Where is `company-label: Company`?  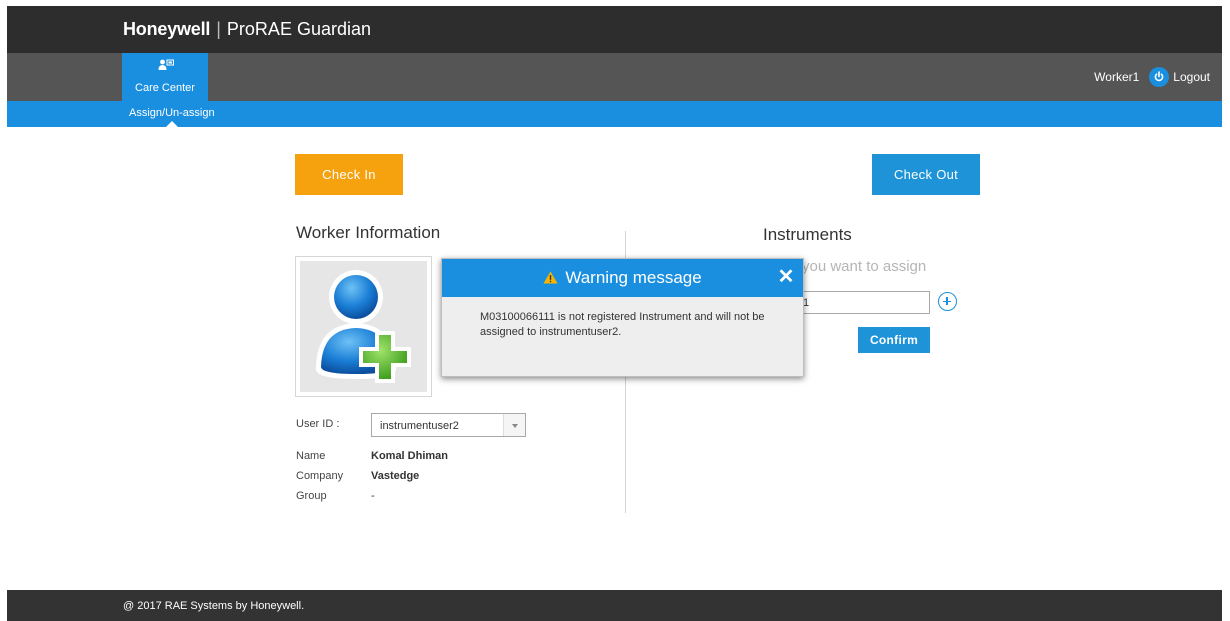
company-label: Company is located at coordinates (320, 476).